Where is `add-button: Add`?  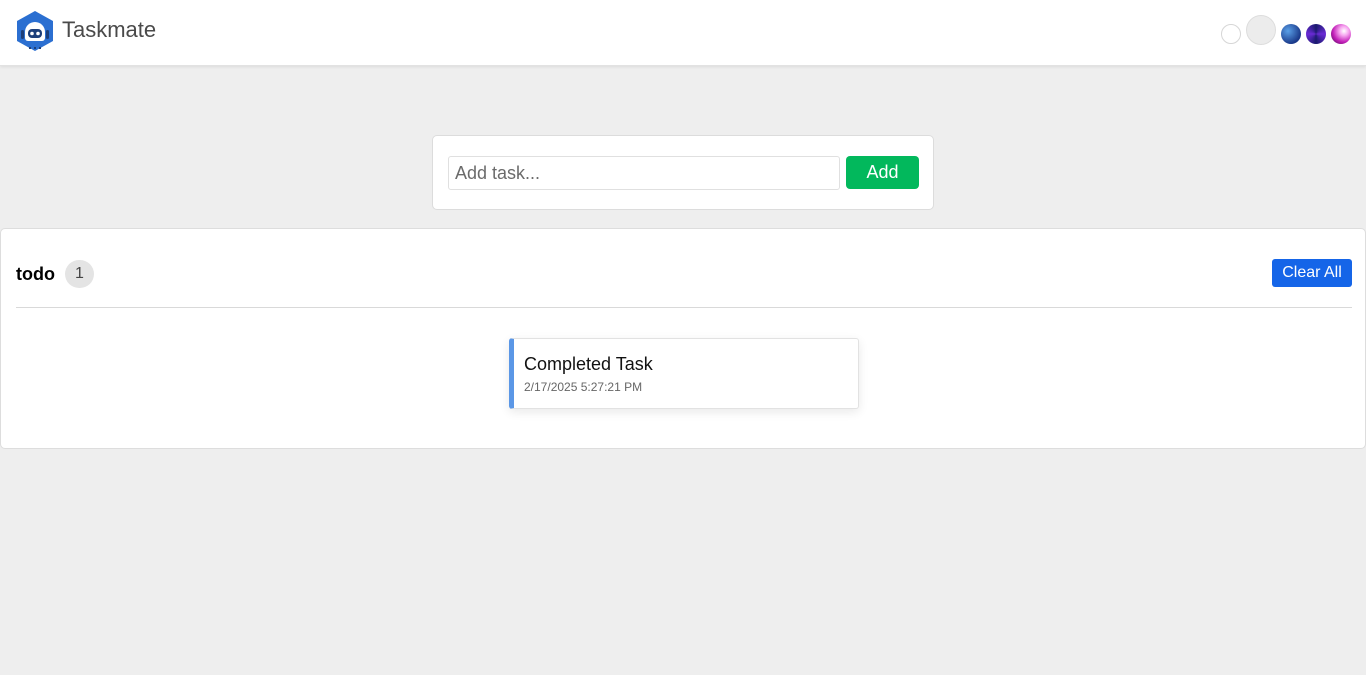 add-button: Add is located at coordinates (882, 172).